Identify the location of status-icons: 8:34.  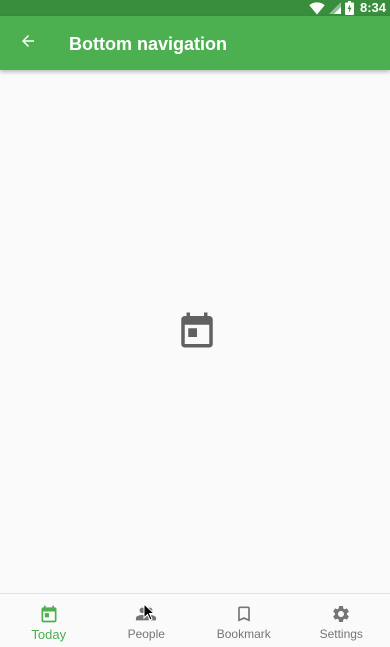
(347, 8).